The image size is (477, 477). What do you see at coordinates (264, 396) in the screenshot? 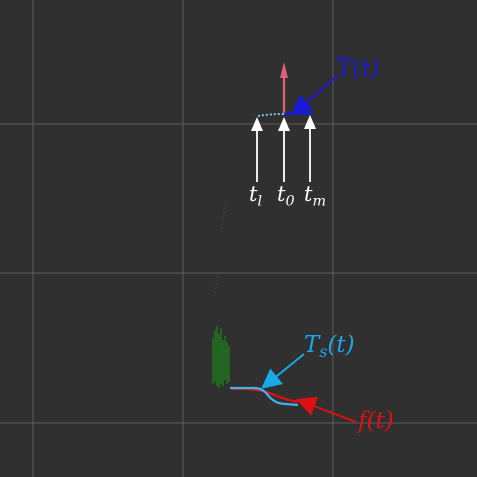
I see `ts-curve` at bounding box center [264, 396].